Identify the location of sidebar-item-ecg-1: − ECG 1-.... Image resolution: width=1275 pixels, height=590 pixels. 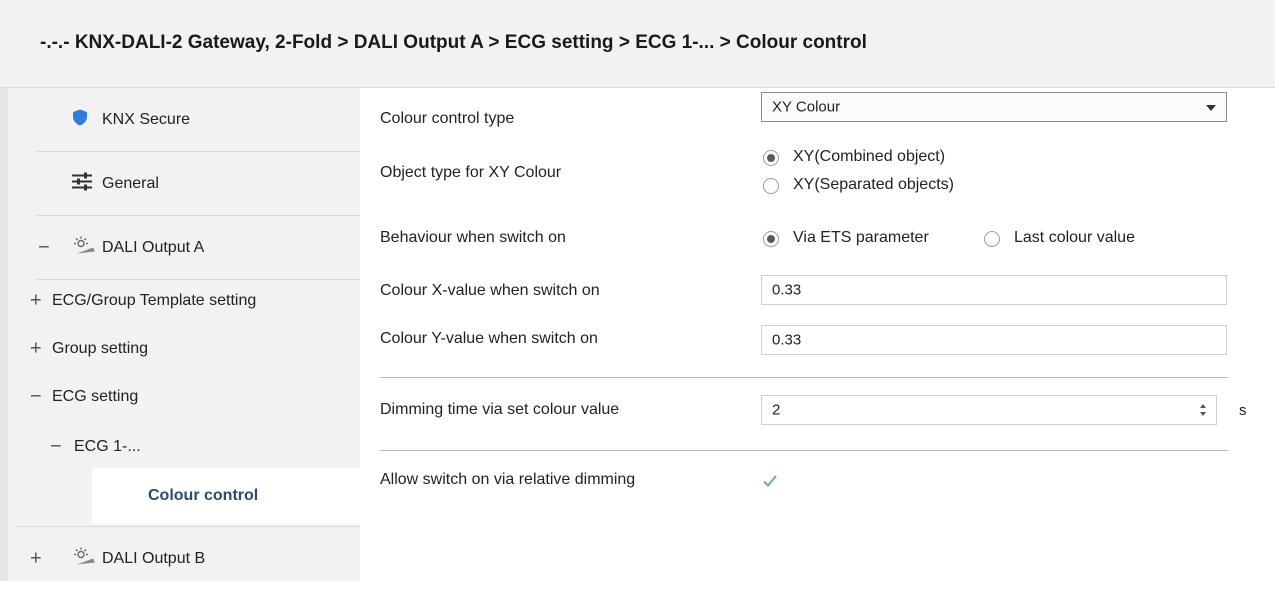
(188, 447).